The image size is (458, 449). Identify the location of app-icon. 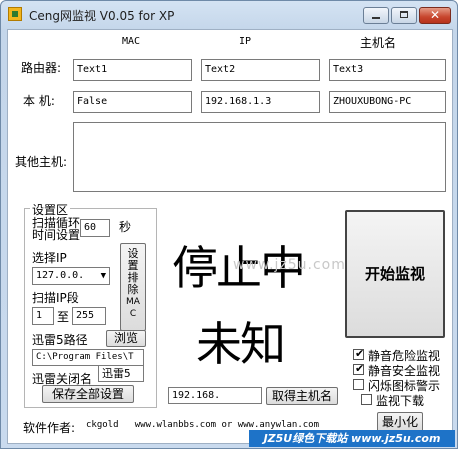
(15, 14).